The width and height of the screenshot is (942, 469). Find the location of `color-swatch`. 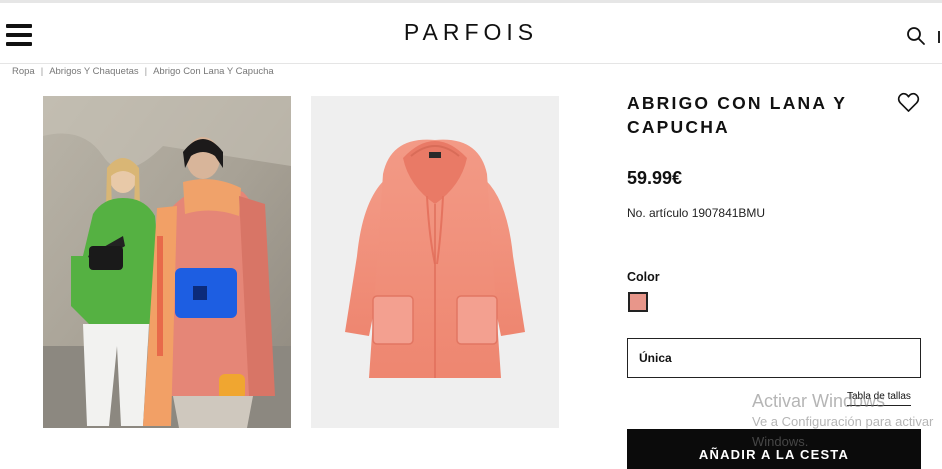

color-swatch is located at coordinates (638, 302).